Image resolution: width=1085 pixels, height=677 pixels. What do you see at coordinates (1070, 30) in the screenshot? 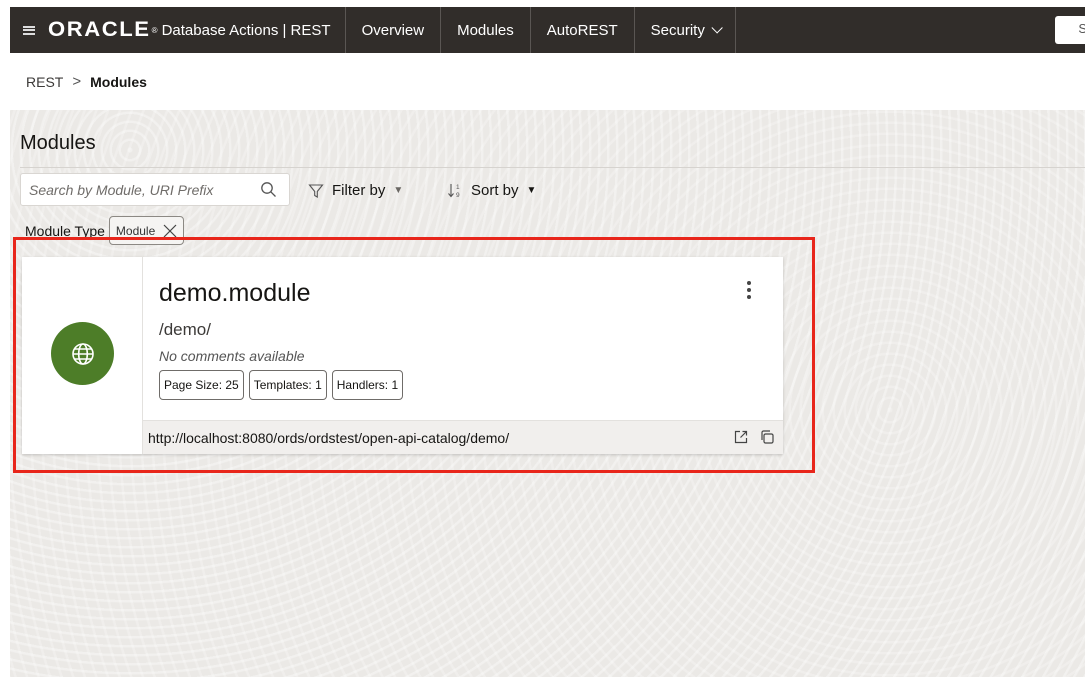
I see `global-search-input: S` at bounding box center [1070, 30].